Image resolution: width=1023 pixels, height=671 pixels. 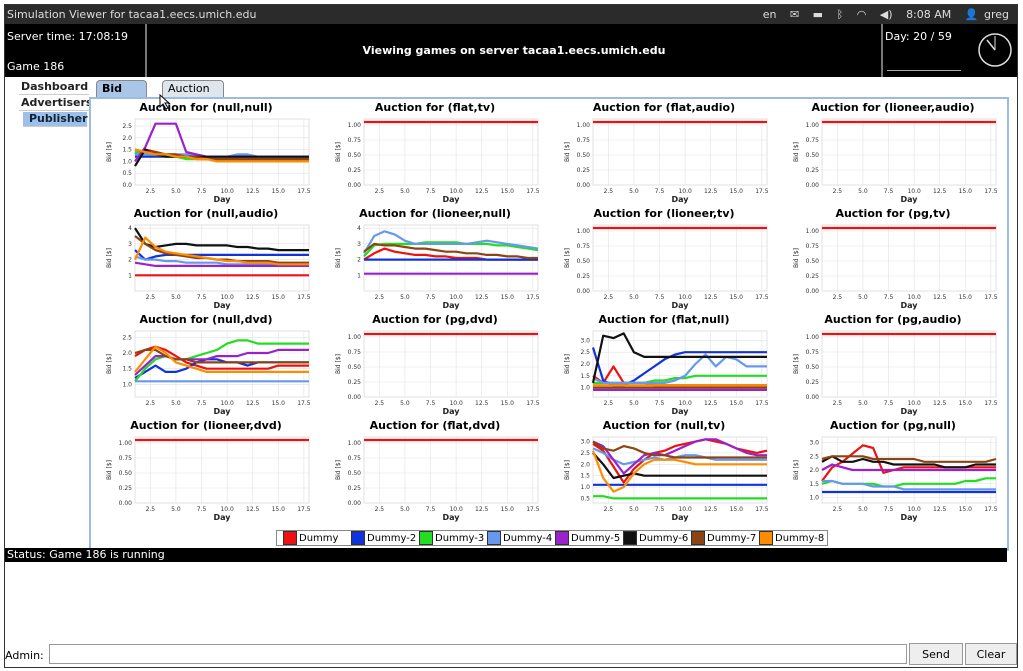 I want to click on mail-icon: ✉, so click(x=794, y=14).